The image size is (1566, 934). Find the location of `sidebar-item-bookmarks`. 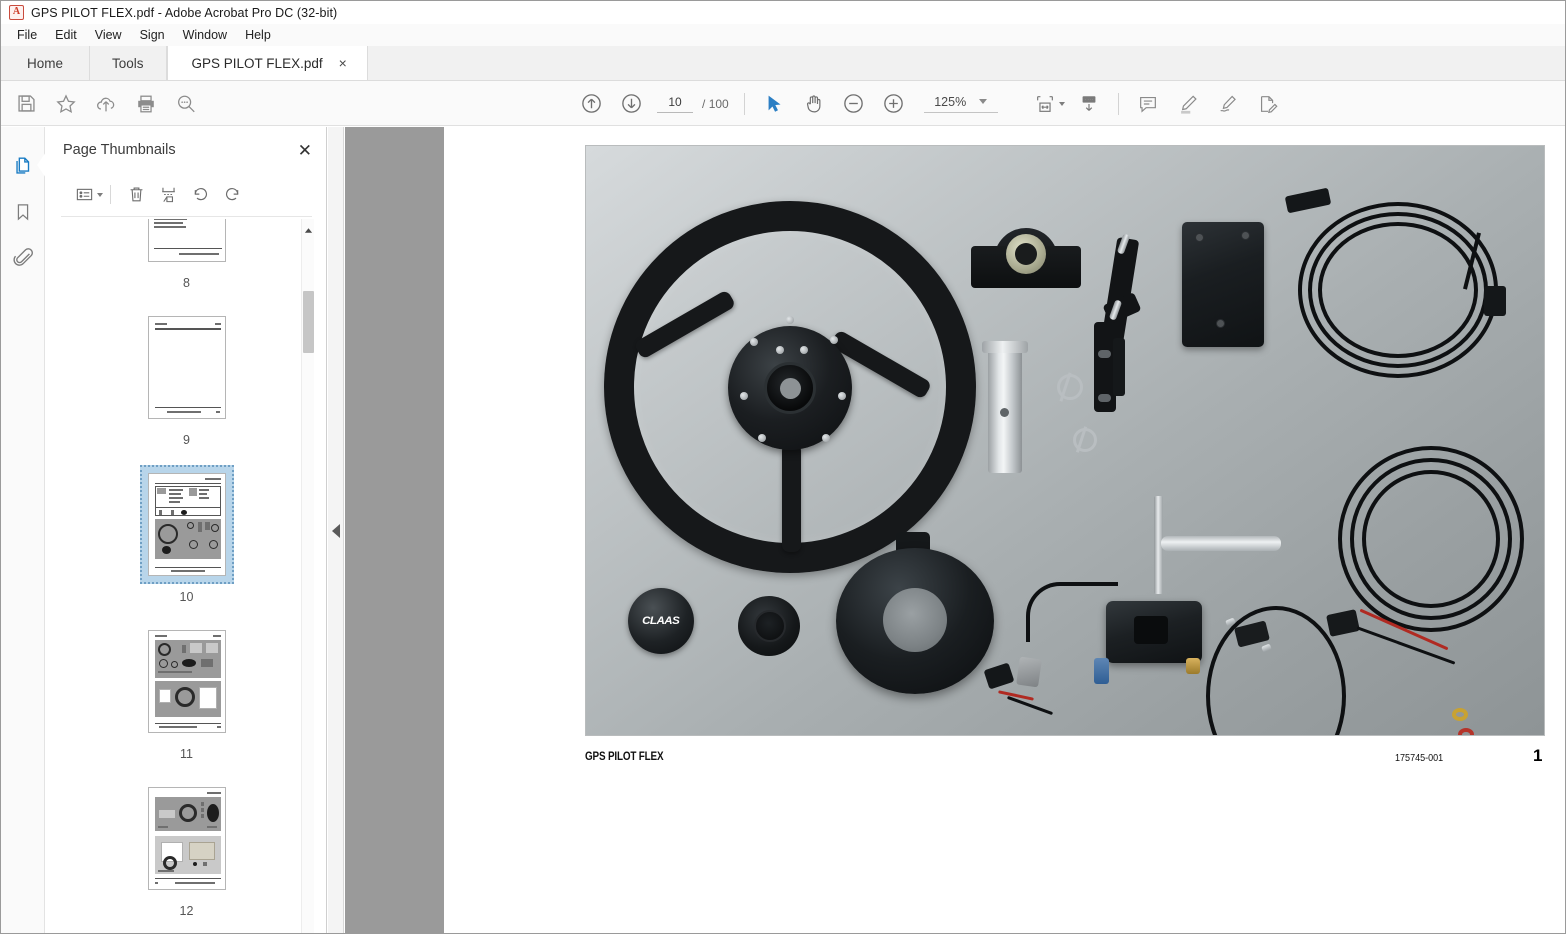

sidebar-item-bookmarks is located at coordinates (23, 212).